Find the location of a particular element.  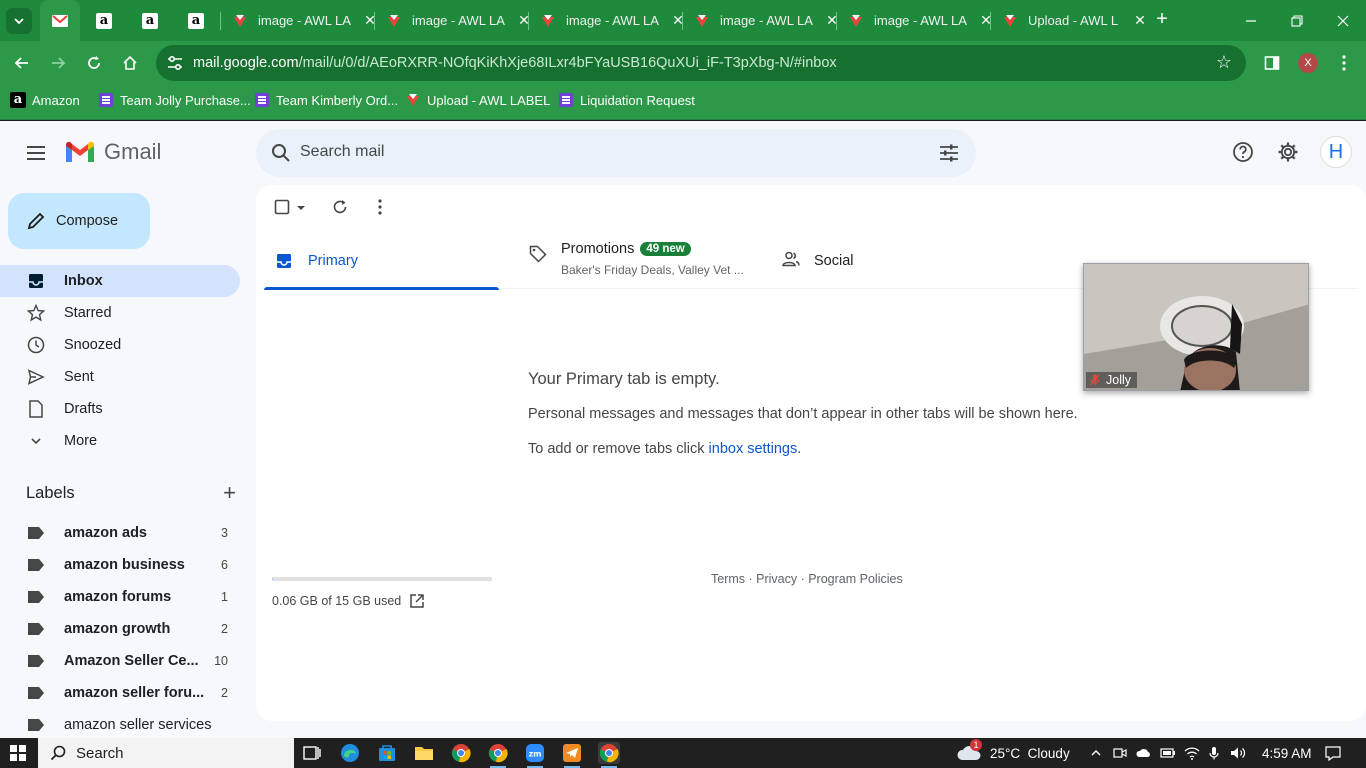

meet-now-icon is located at coordinates (1120, 753).